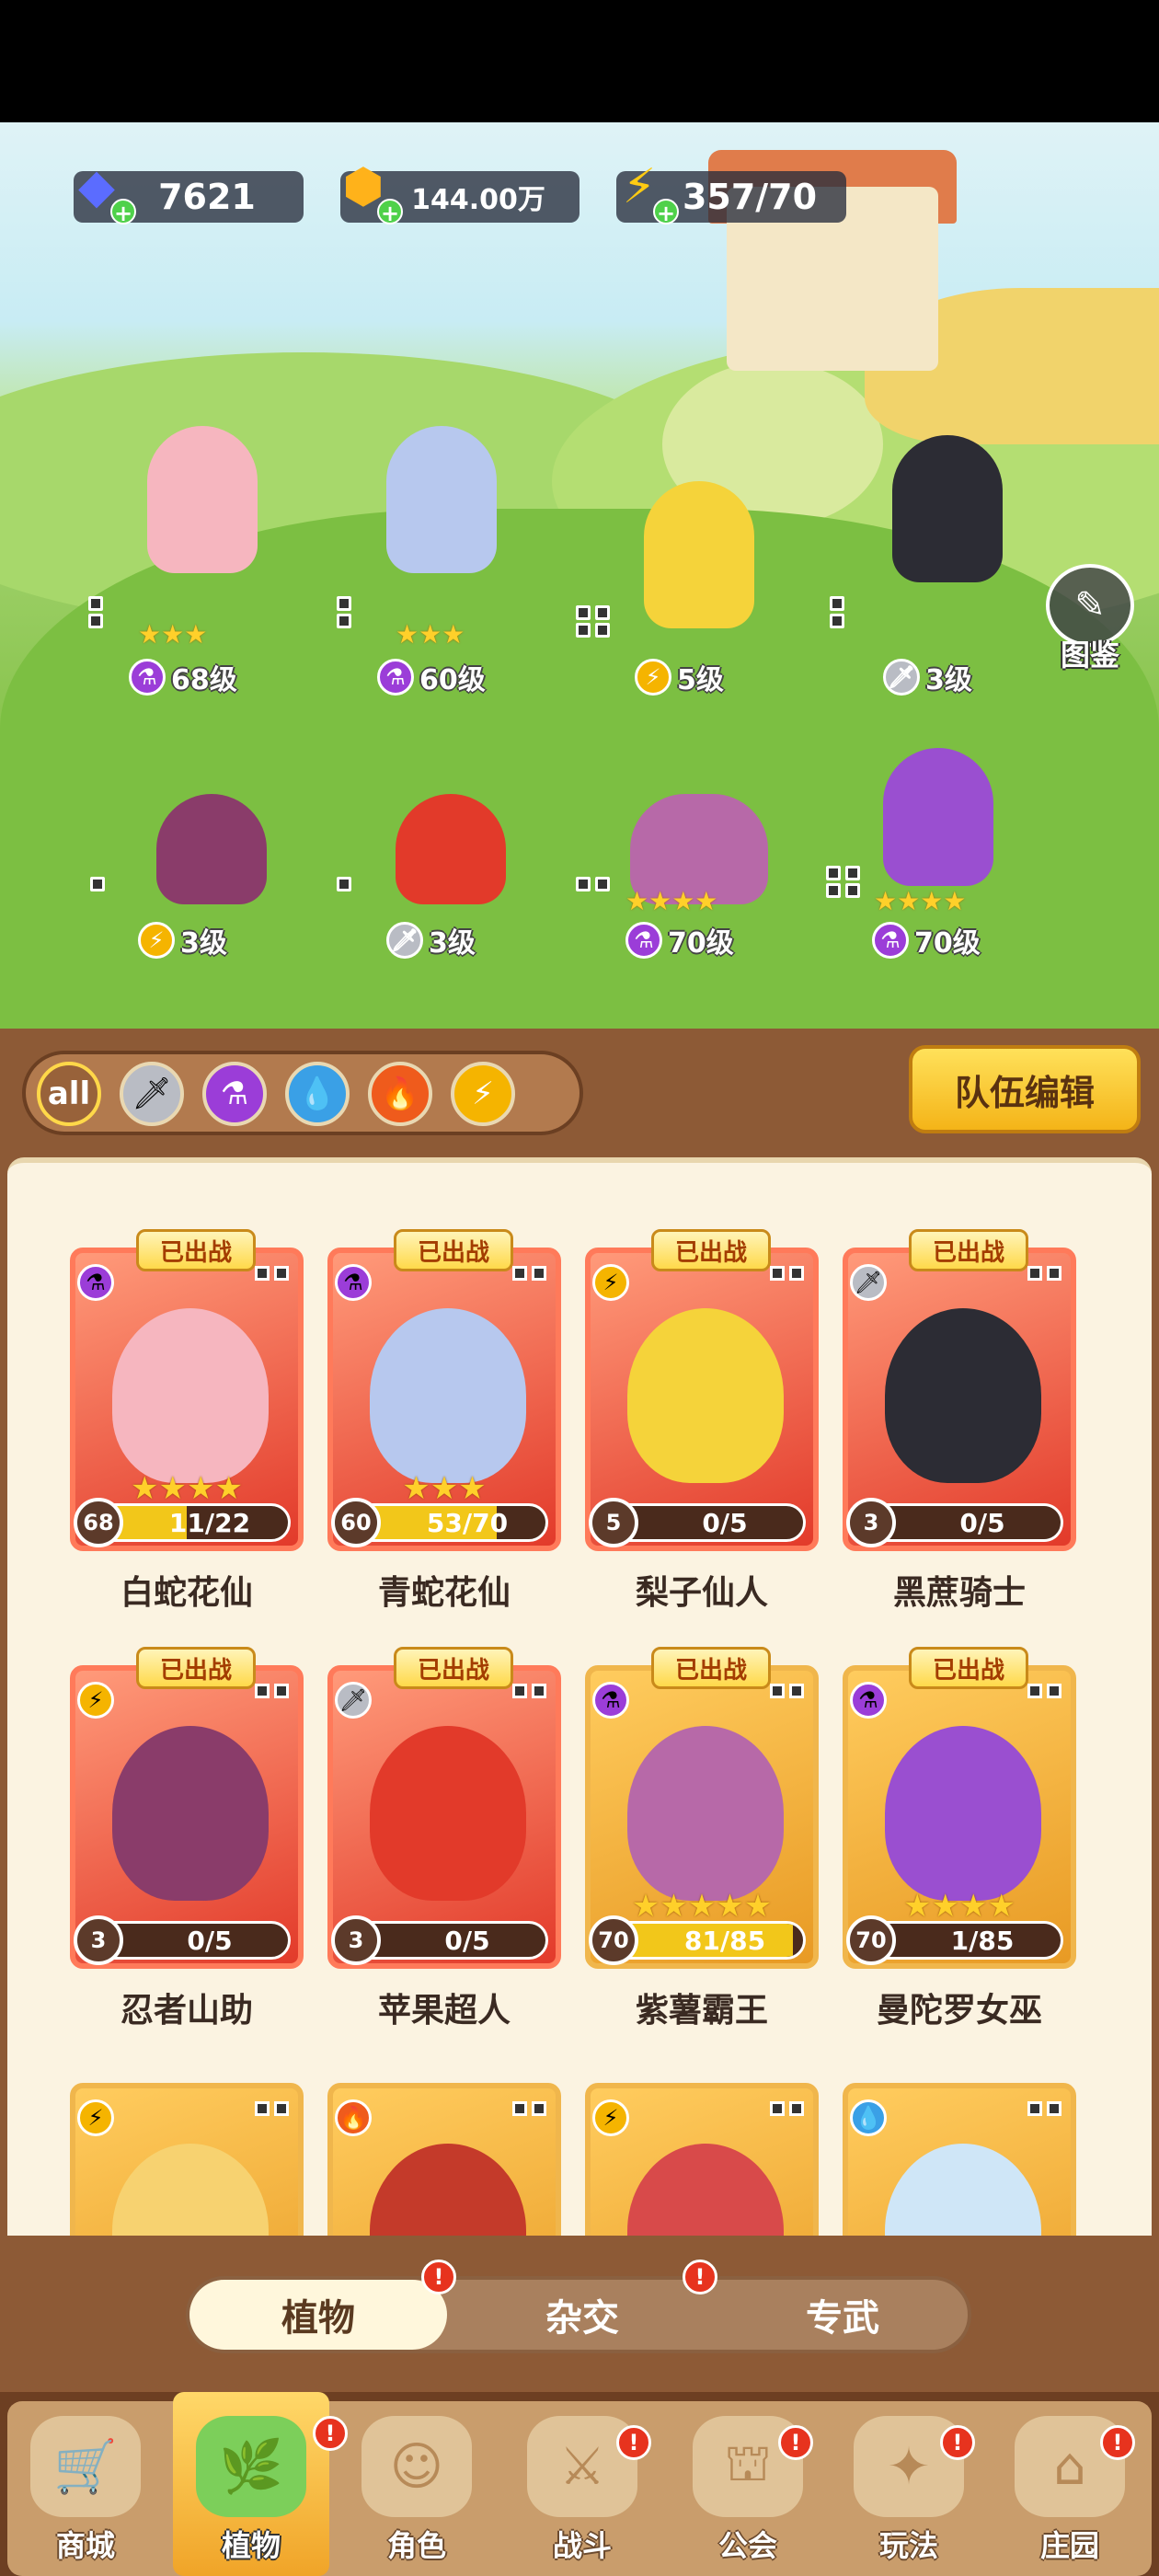 This screenshot has height=2576, width=1159. Describe the element at coordinates (417, 2488) in the screenshot. I see `nav-characters: ☺ 角色` at that location.